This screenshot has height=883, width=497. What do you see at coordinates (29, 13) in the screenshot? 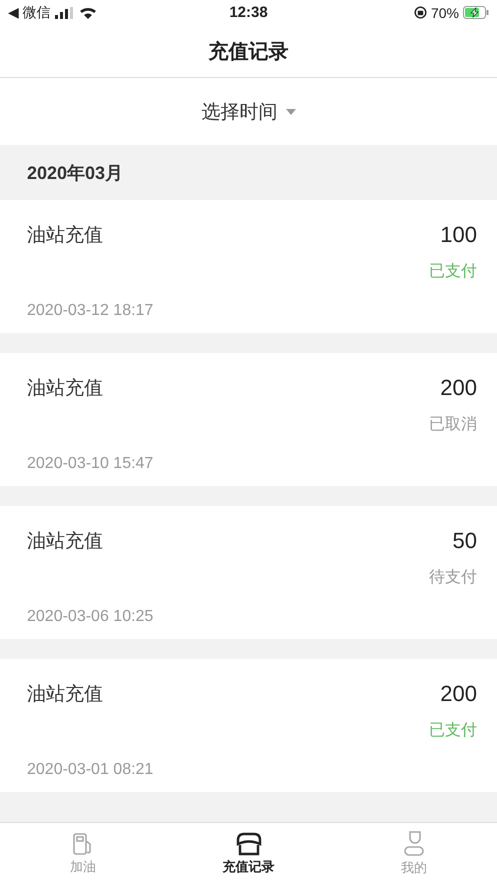
I see `back-to-app-label: ◀ 微信` at bounding box center [29, 13].